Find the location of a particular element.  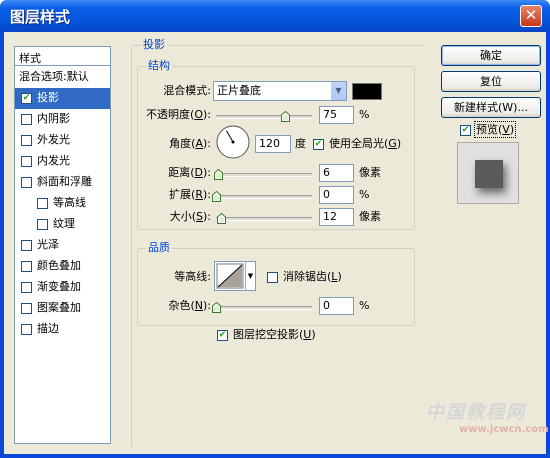

preview-swatch is located at coordinates (489, 174).